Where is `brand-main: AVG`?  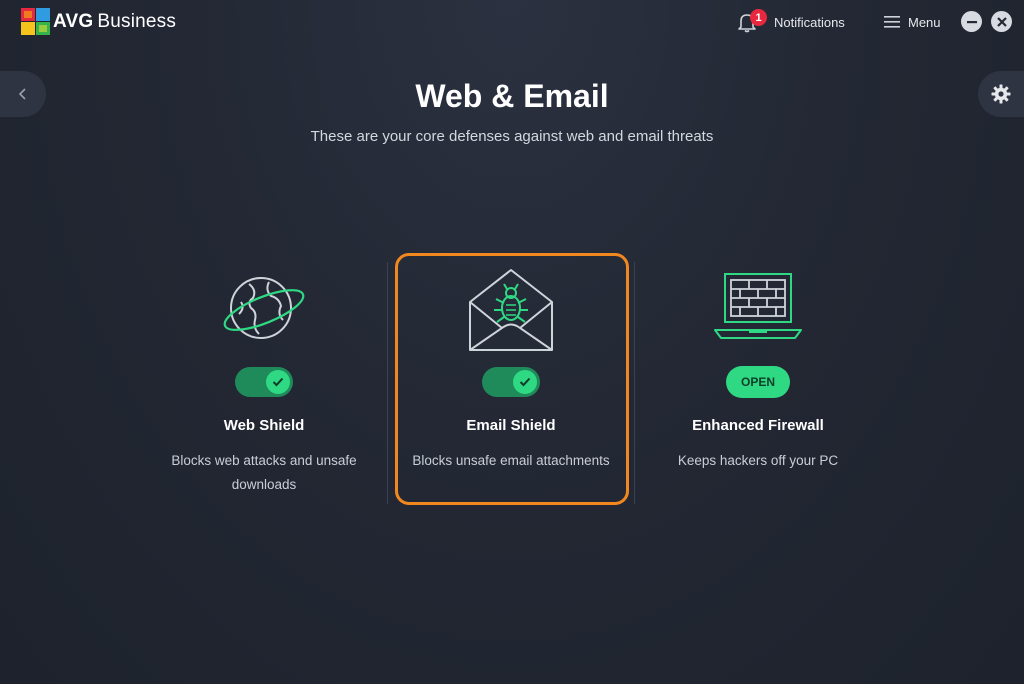 brand-main: AVG is located at coordinates (73, 21).